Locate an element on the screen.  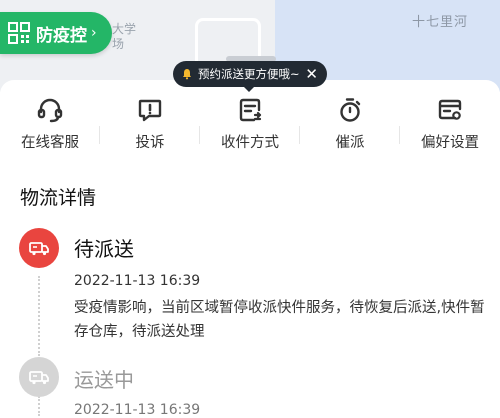
action-label: 投诉 is located at coordinates (150, 143).